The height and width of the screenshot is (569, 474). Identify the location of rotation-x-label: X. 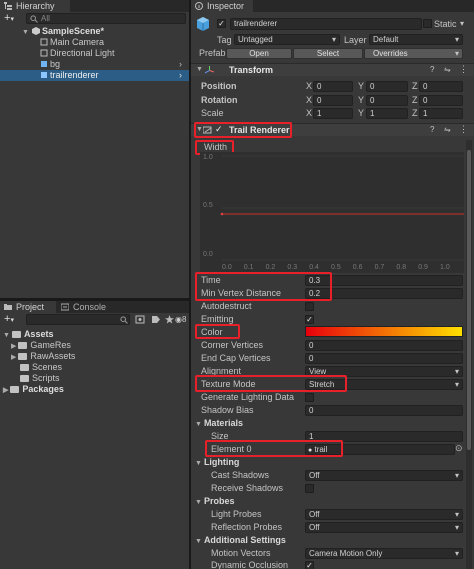
(309, 100).